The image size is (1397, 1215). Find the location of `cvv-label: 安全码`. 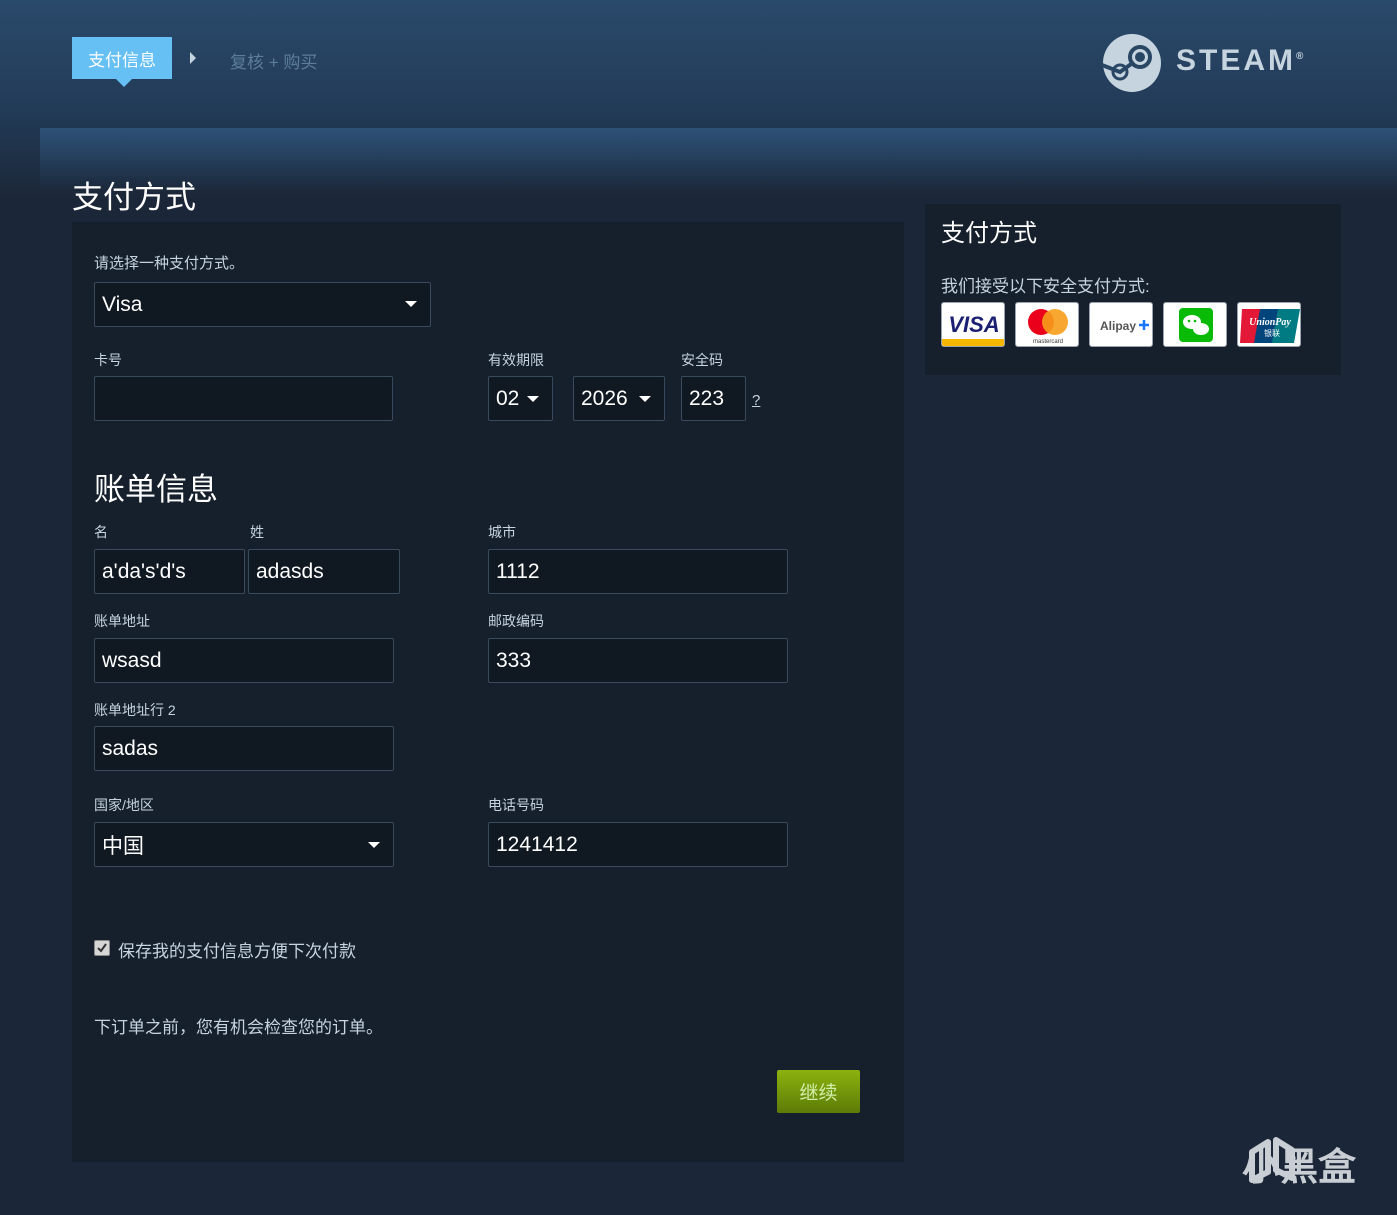

cvv-label: 安全码 is located at coordinates (702, 360).